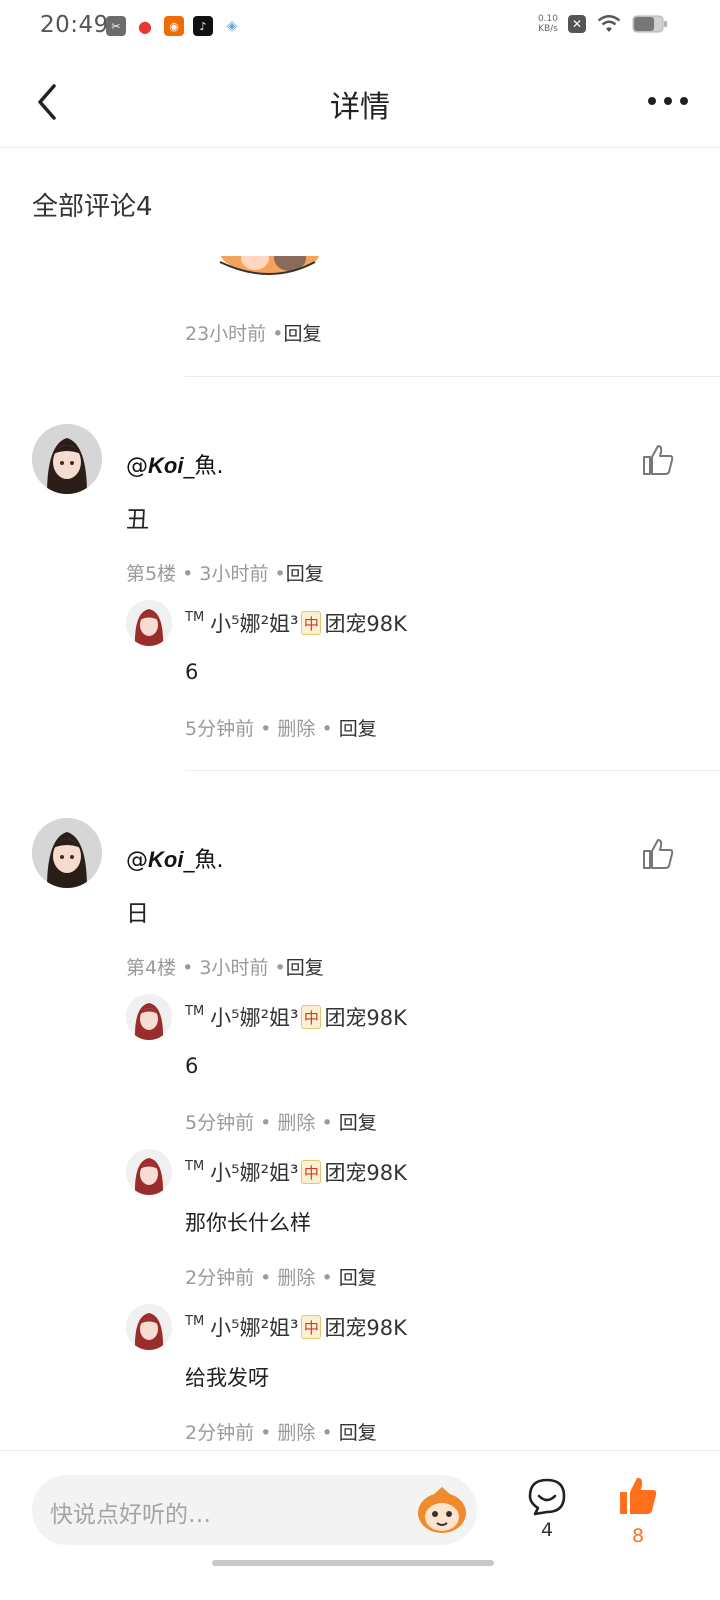  I want to click on comment-text: 丑, so click(137, 520).